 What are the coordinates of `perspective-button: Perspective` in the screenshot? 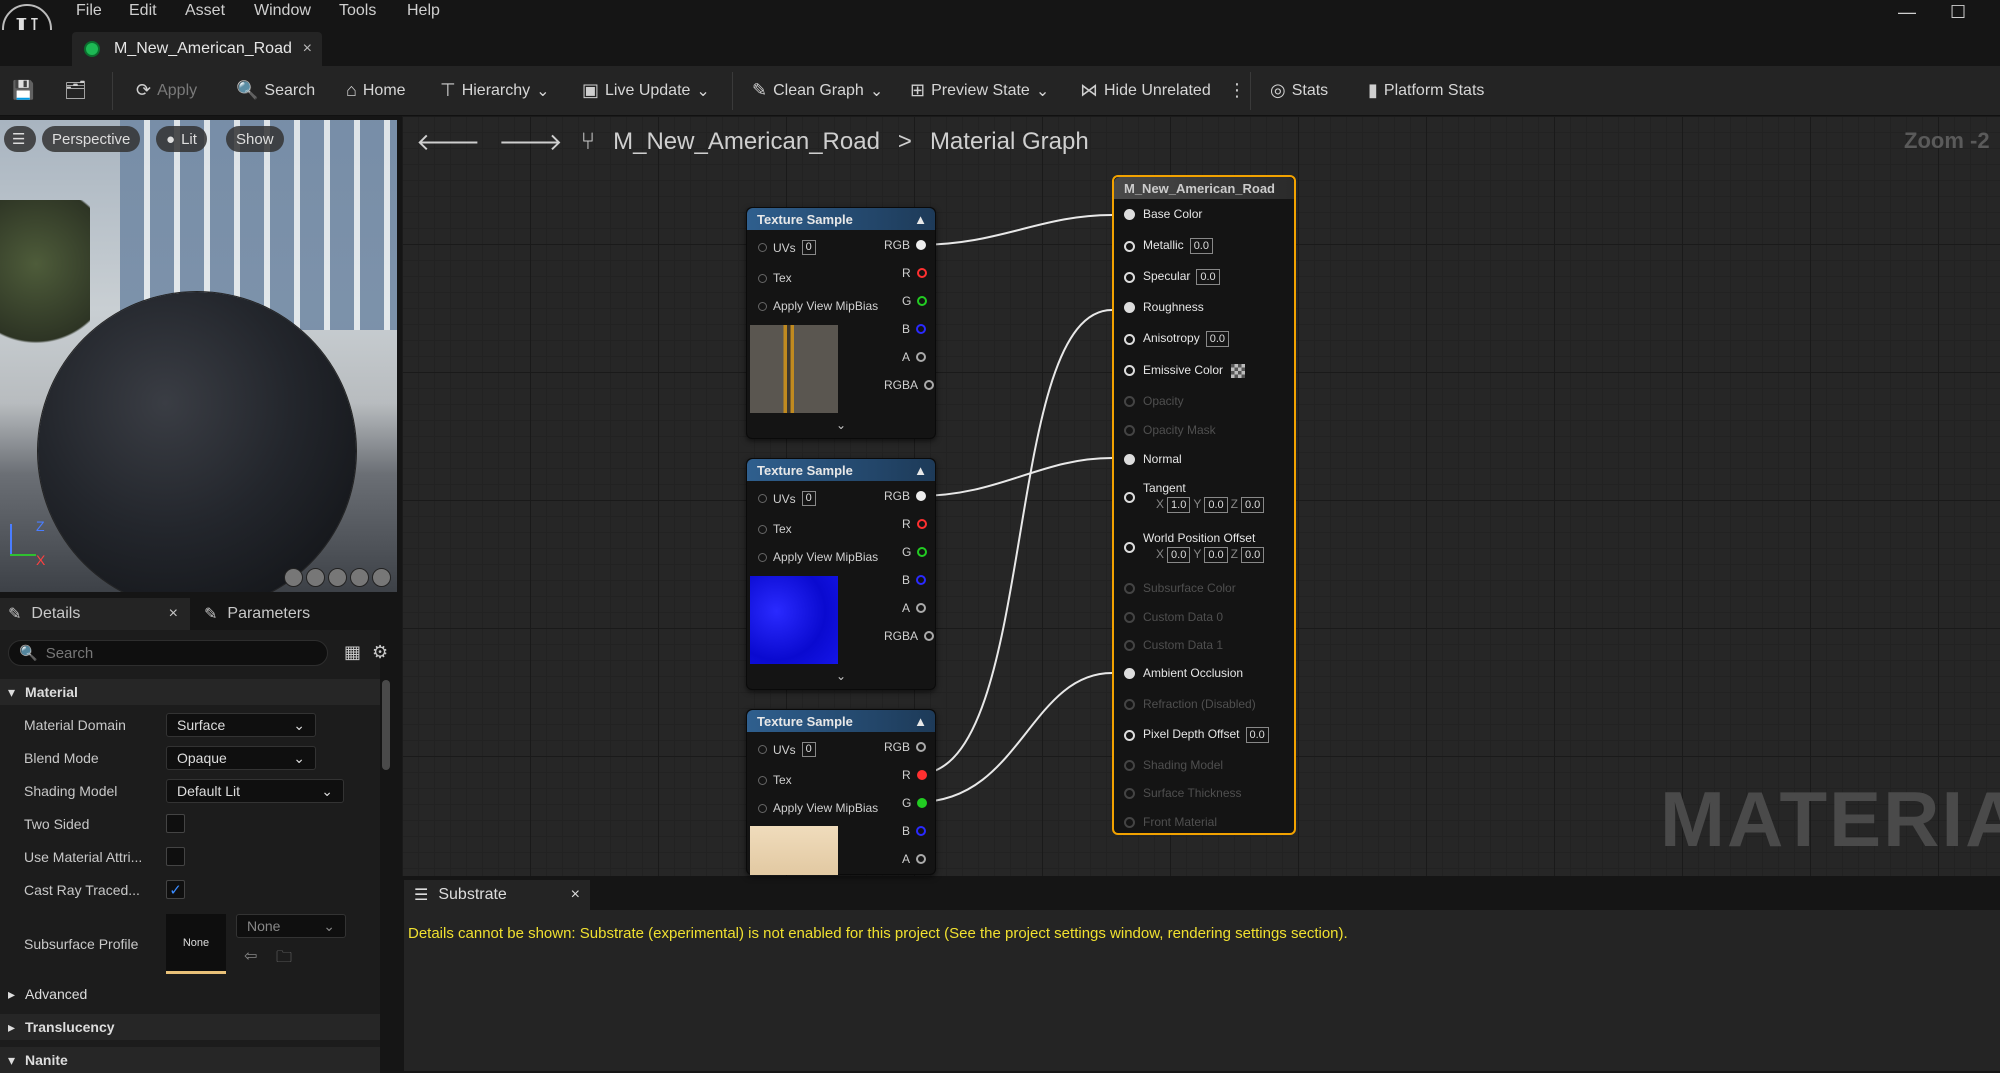 It's located at (91, 139).